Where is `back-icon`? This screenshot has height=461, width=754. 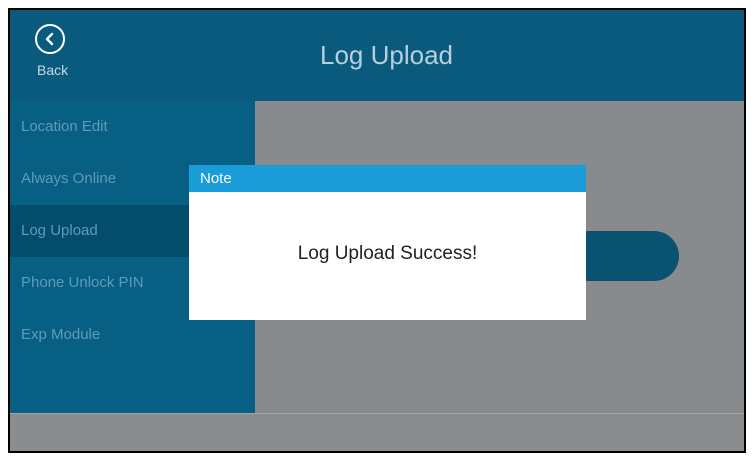
back-icon is located at coordinates (50, 39).